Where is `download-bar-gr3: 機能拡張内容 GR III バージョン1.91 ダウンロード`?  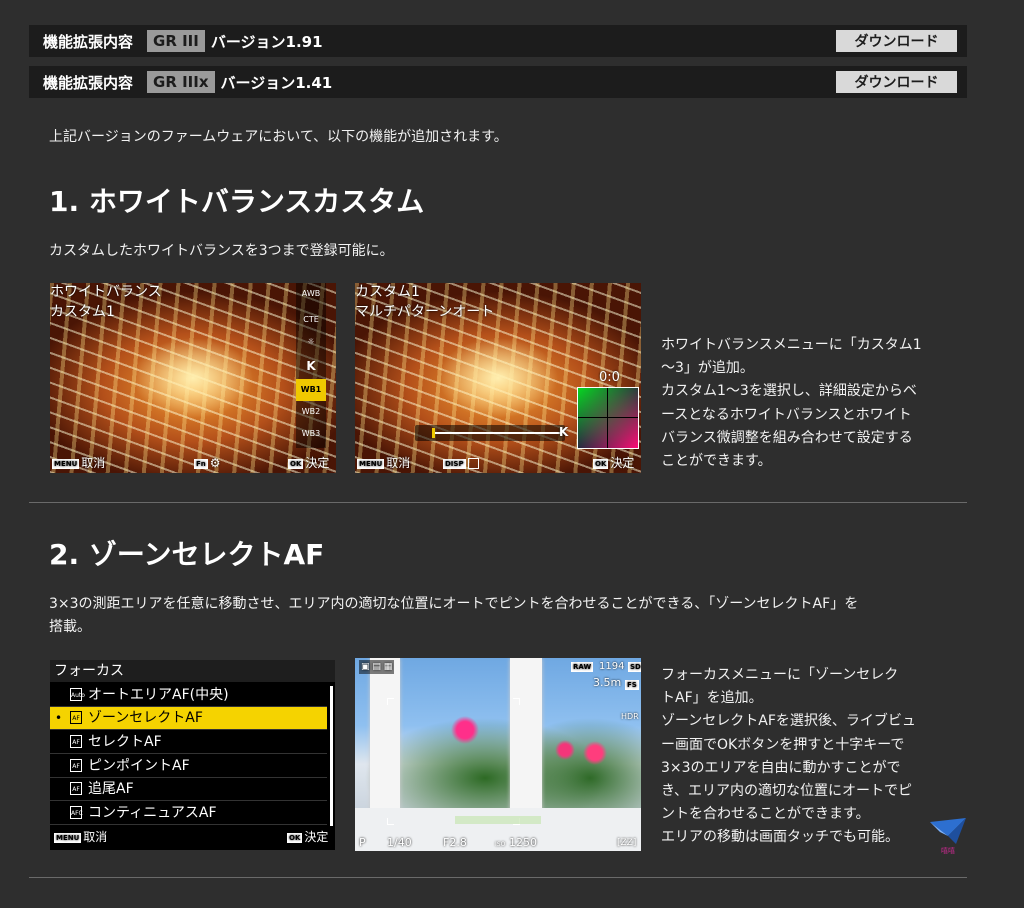 download-bar-gr3: 機能拡張内容 GR III バージョン1.91 ダウンロード is located at coordinates (498, 41).